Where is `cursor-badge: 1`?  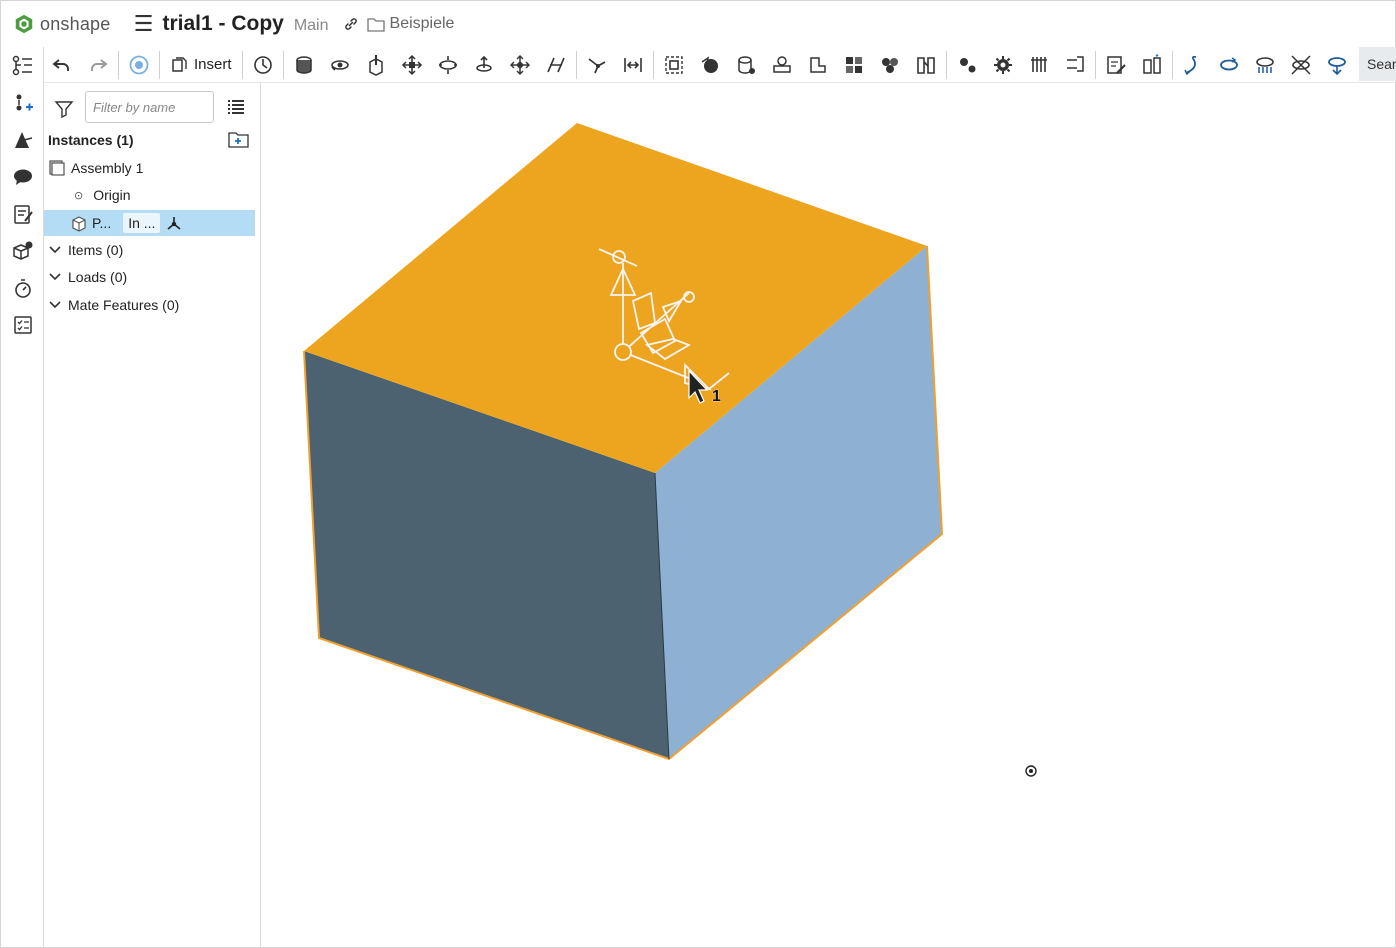
cursor-badge: 1 is located at coordinates (716, 396).